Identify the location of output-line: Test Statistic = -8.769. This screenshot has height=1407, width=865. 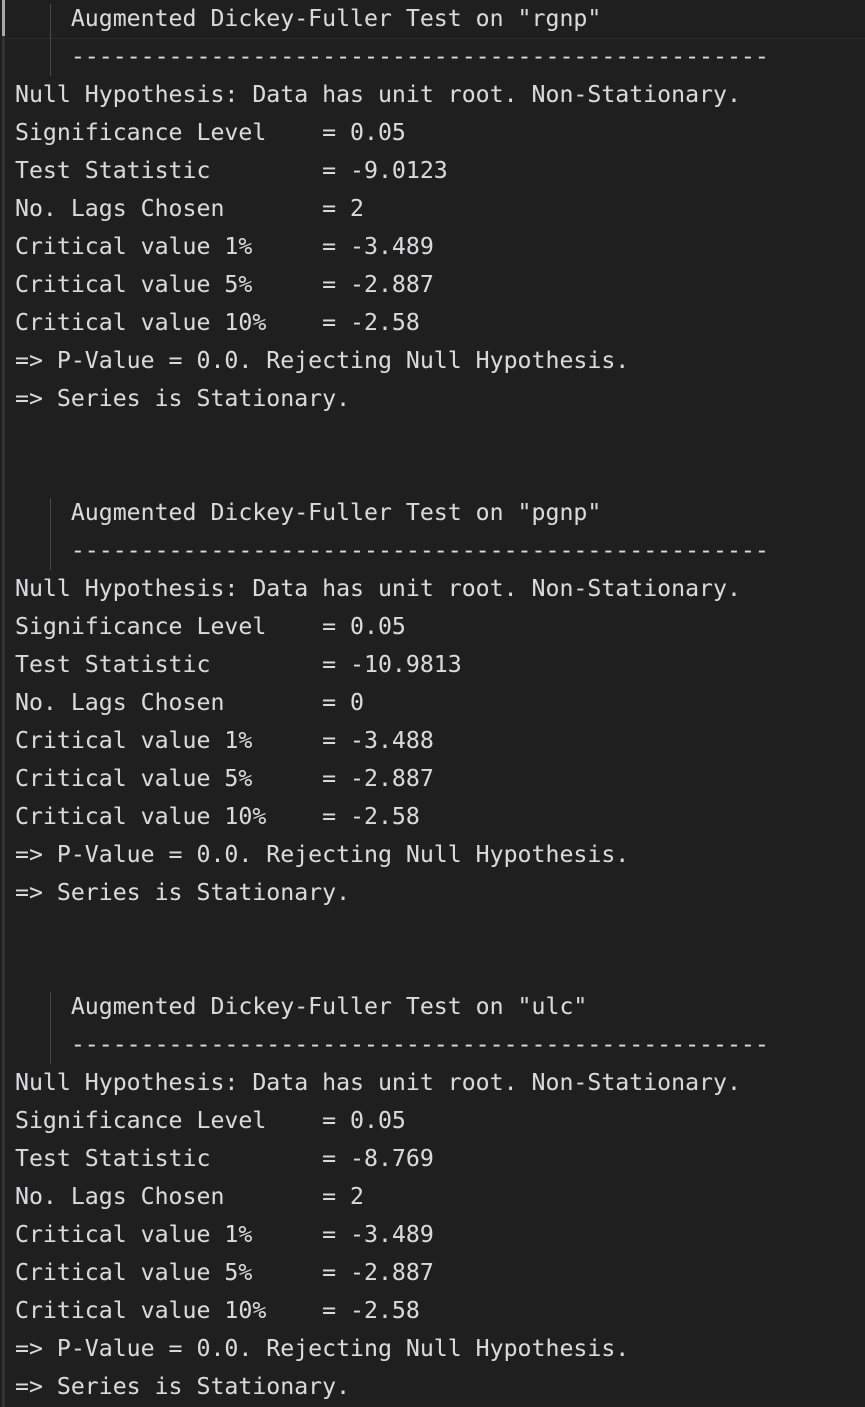
(224, 1158).